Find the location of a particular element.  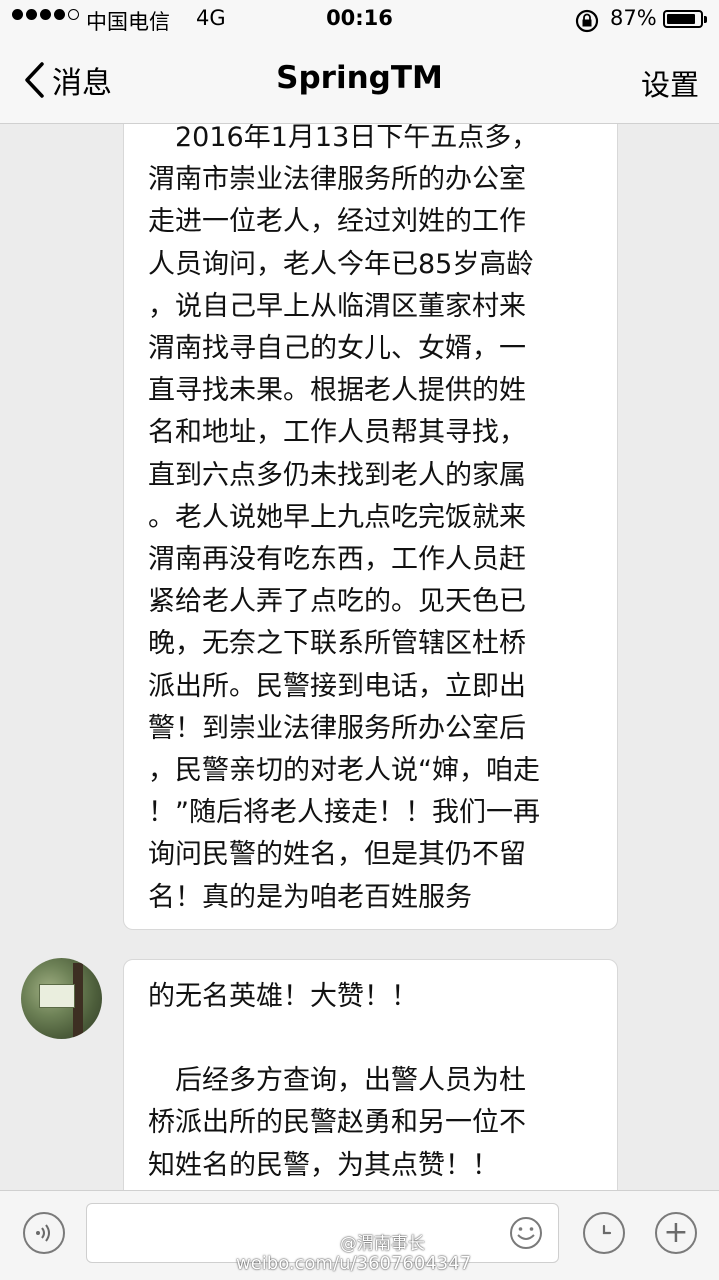

emoji-icon is located at coordinates (526, 1233).